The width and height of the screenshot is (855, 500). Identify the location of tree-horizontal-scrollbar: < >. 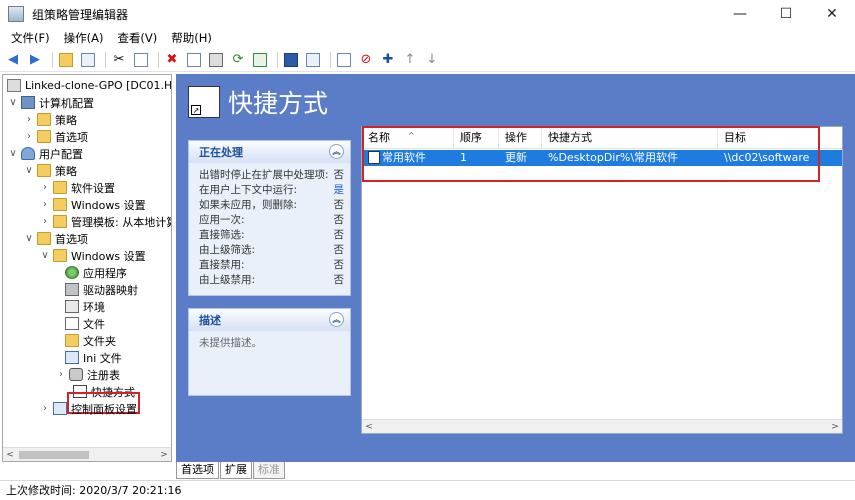
(87, 454).